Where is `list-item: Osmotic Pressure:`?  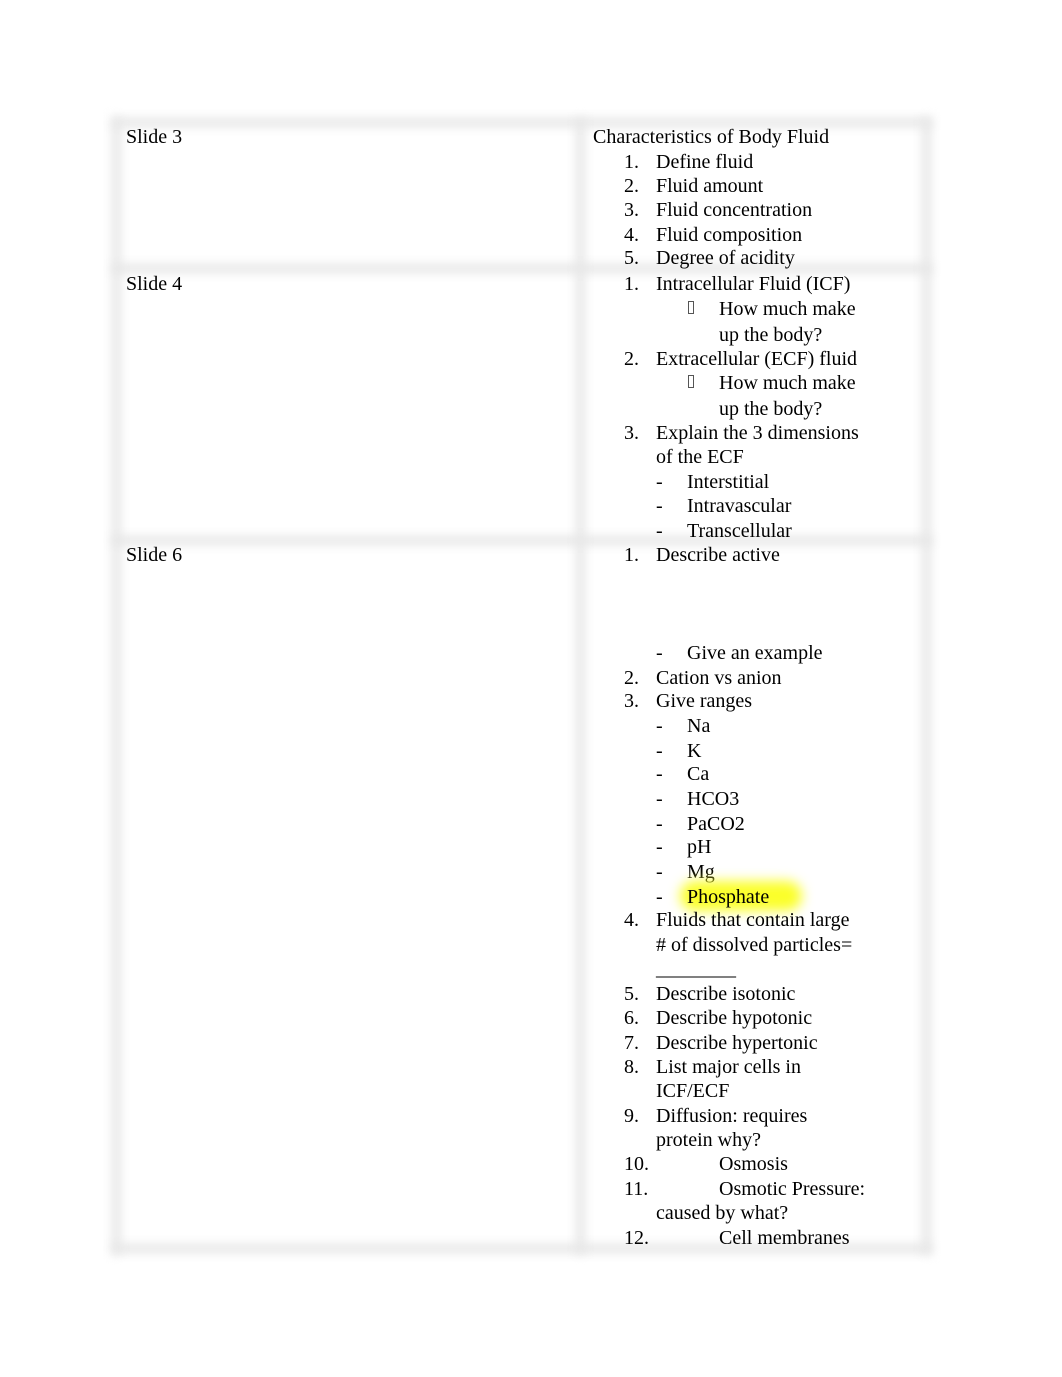 list-item: Osmotic Pressure: is located at coordinates (792, 1189).